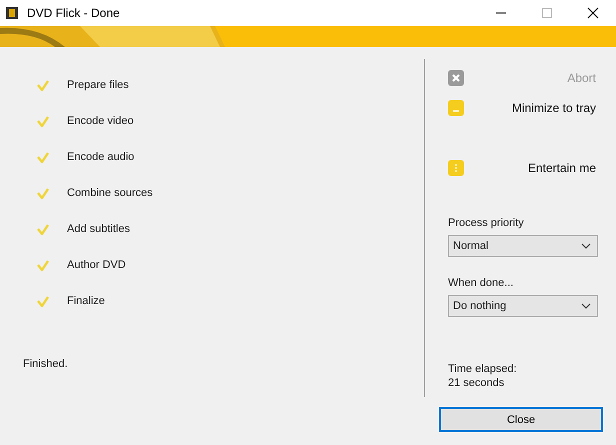 Image resolution: width=616 pixels, height=445 pixels. I want to click on film-icon, so click(12, 13).